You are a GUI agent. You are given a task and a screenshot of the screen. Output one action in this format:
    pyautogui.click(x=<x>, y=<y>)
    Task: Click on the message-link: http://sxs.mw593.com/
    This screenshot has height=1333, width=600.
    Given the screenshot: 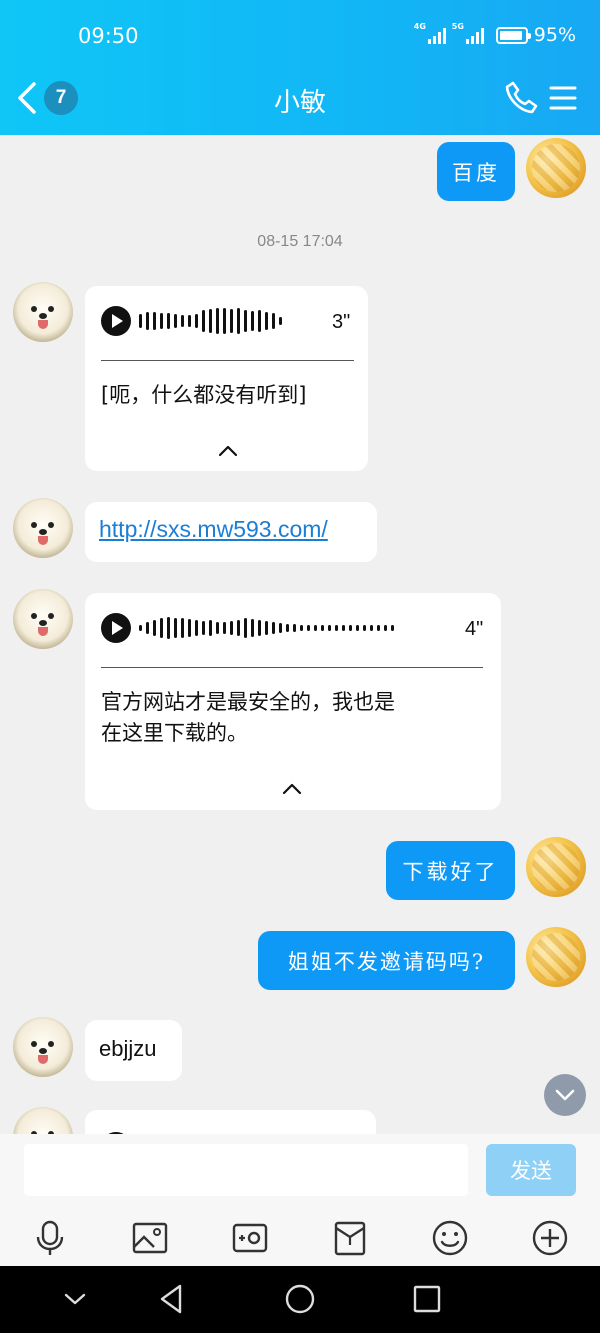 What is the action you would take?
    pyautogui.click(x=213, y=529)
    